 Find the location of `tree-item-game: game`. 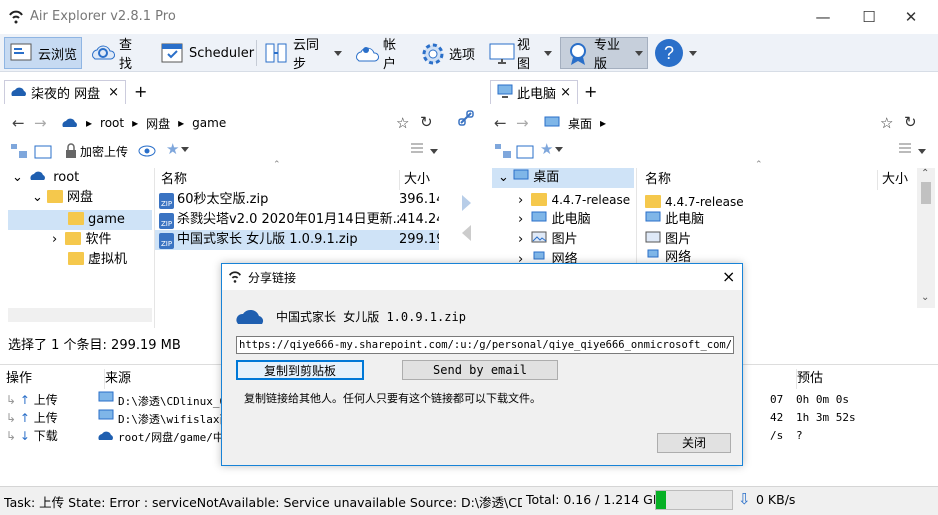

tree-item-game: game is located at coordinates (80, 220).